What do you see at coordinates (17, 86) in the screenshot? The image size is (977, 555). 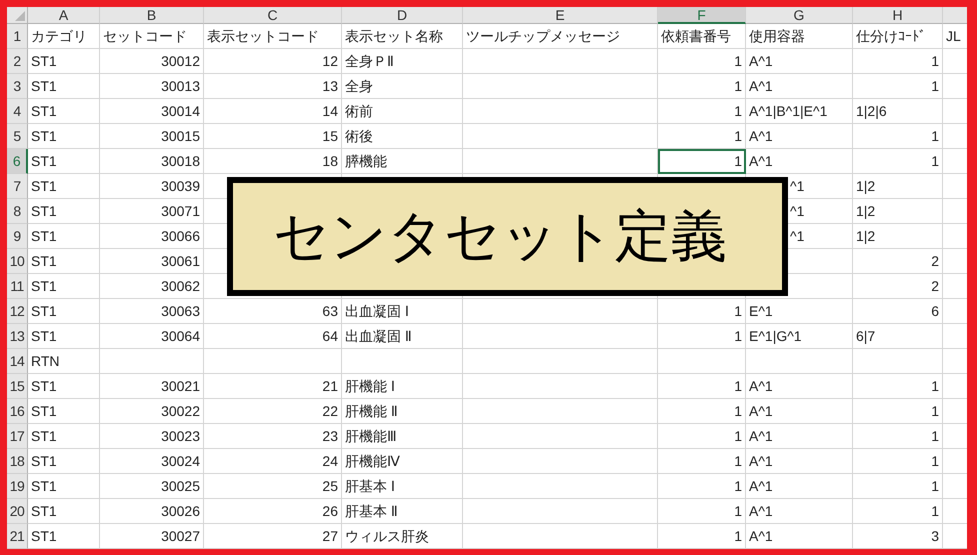 I see `row-header: 3` at bounding box center [17, 86].